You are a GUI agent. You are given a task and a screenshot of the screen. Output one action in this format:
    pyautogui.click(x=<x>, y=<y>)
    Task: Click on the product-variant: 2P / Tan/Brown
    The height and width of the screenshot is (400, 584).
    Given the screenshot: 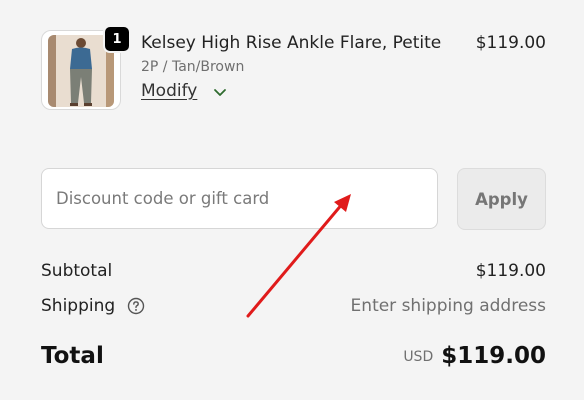 What is the action you would take?
    pyautogui.click(x=193, y=67)
    